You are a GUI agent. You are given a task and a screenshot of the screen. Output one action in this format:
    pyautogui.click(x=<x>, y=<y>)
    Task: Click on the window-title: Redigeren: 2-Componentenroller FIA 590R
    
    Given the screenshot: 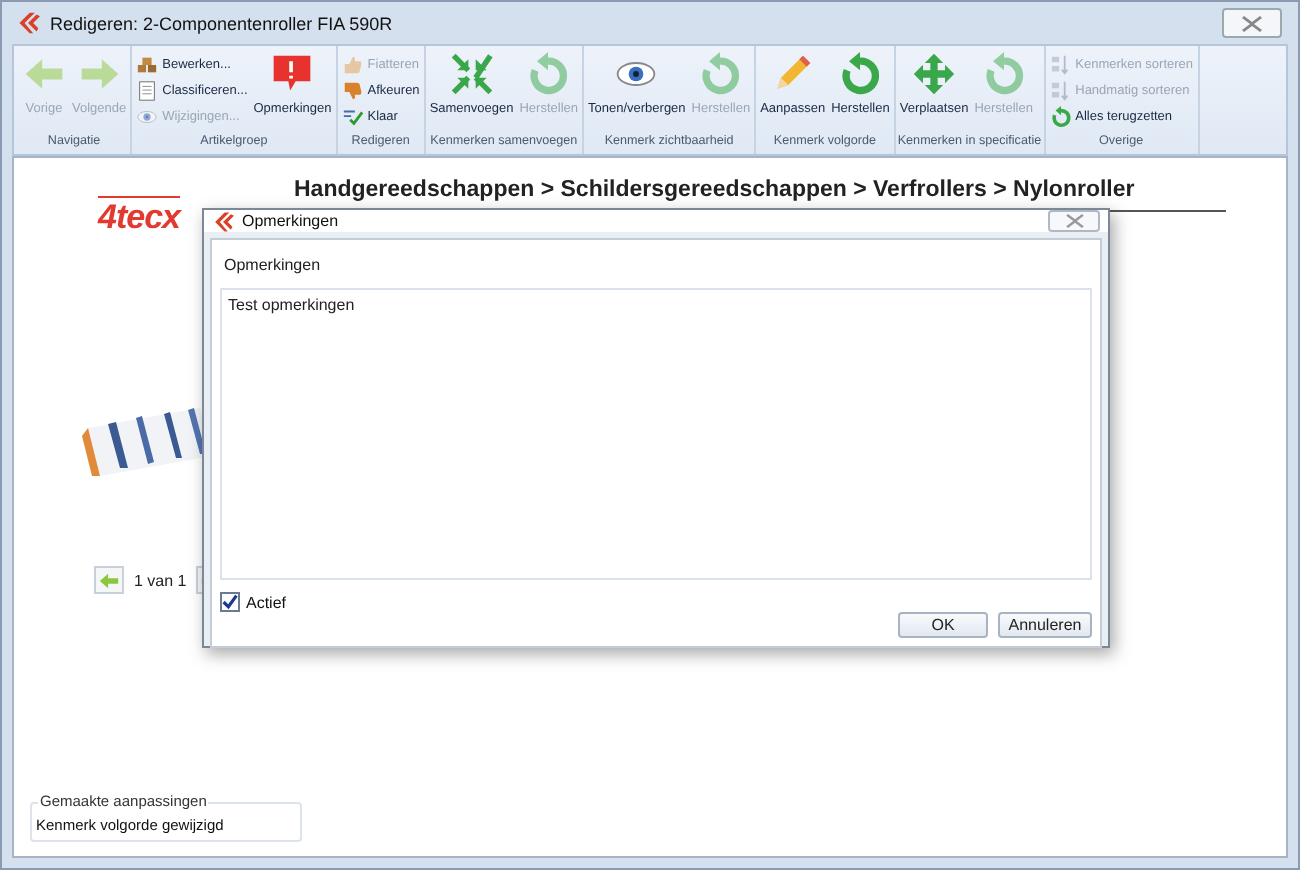 What is the action you would take?
    pyautogui.click(x=221, y=23)
    